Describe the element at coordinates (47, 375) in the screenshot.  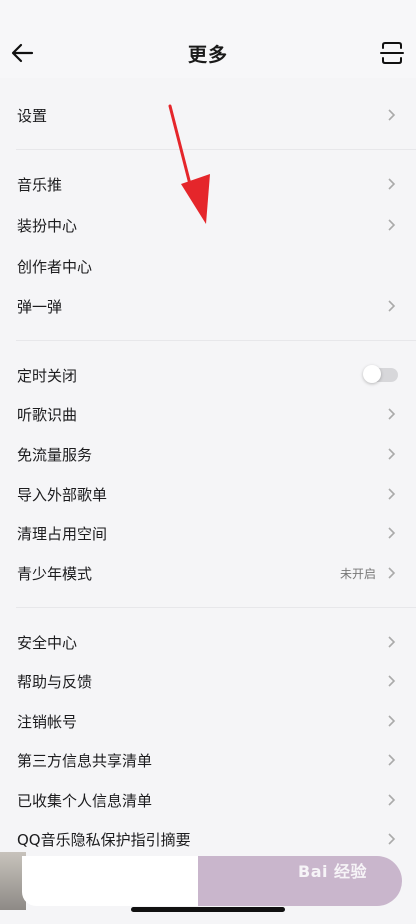
I see `row-label: 定时关闭` at that location.